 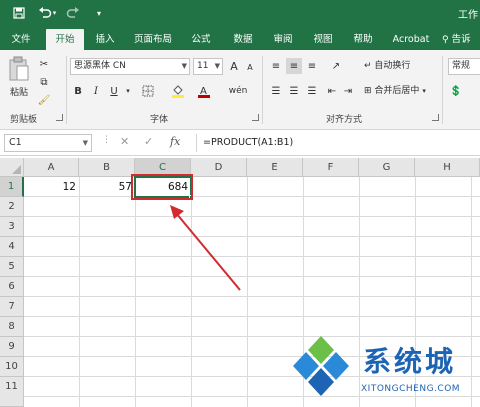 What do you see at coordinates (283, 39) in the screenshot?
I see `tab-review: 审阅` at bounding box center [283, 39].